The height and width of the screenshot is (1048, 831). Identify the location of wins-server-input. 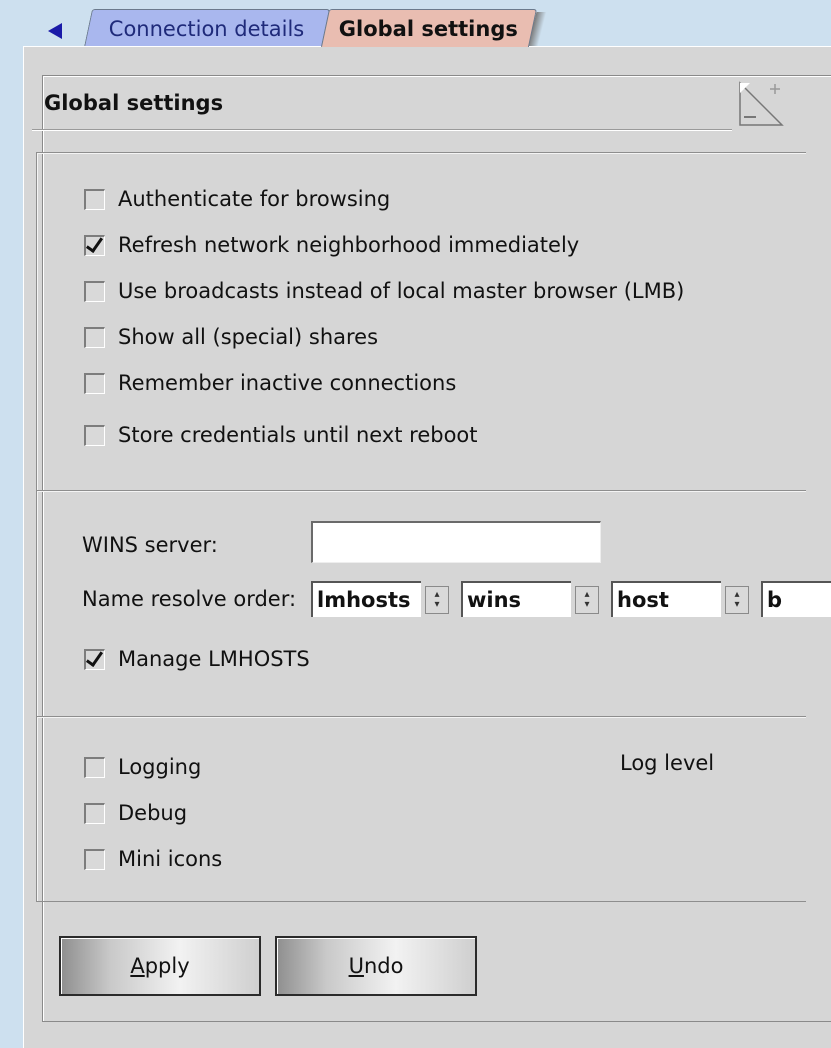
(456, 542).